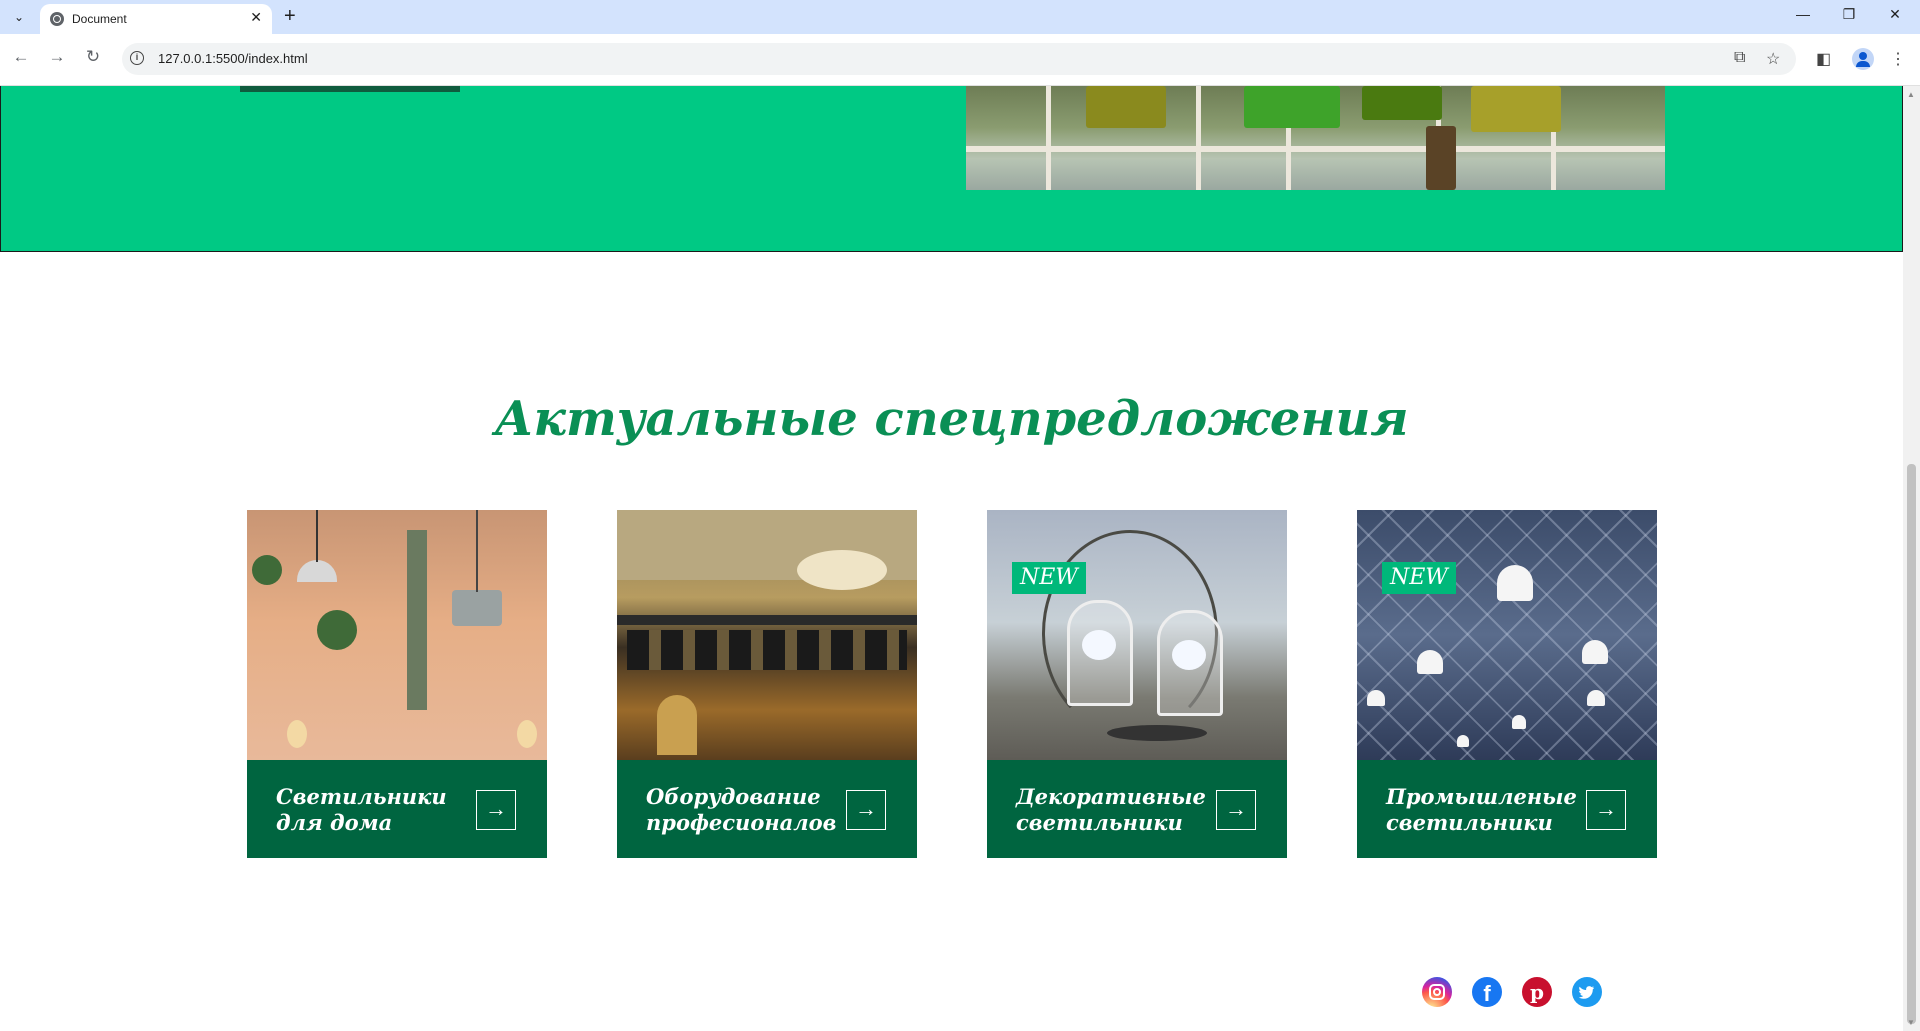  What do you see at coordinates (1137, 635) in the screenshot?
I see `card-image-decorative-lamps` at bounding box center [1137, 635].